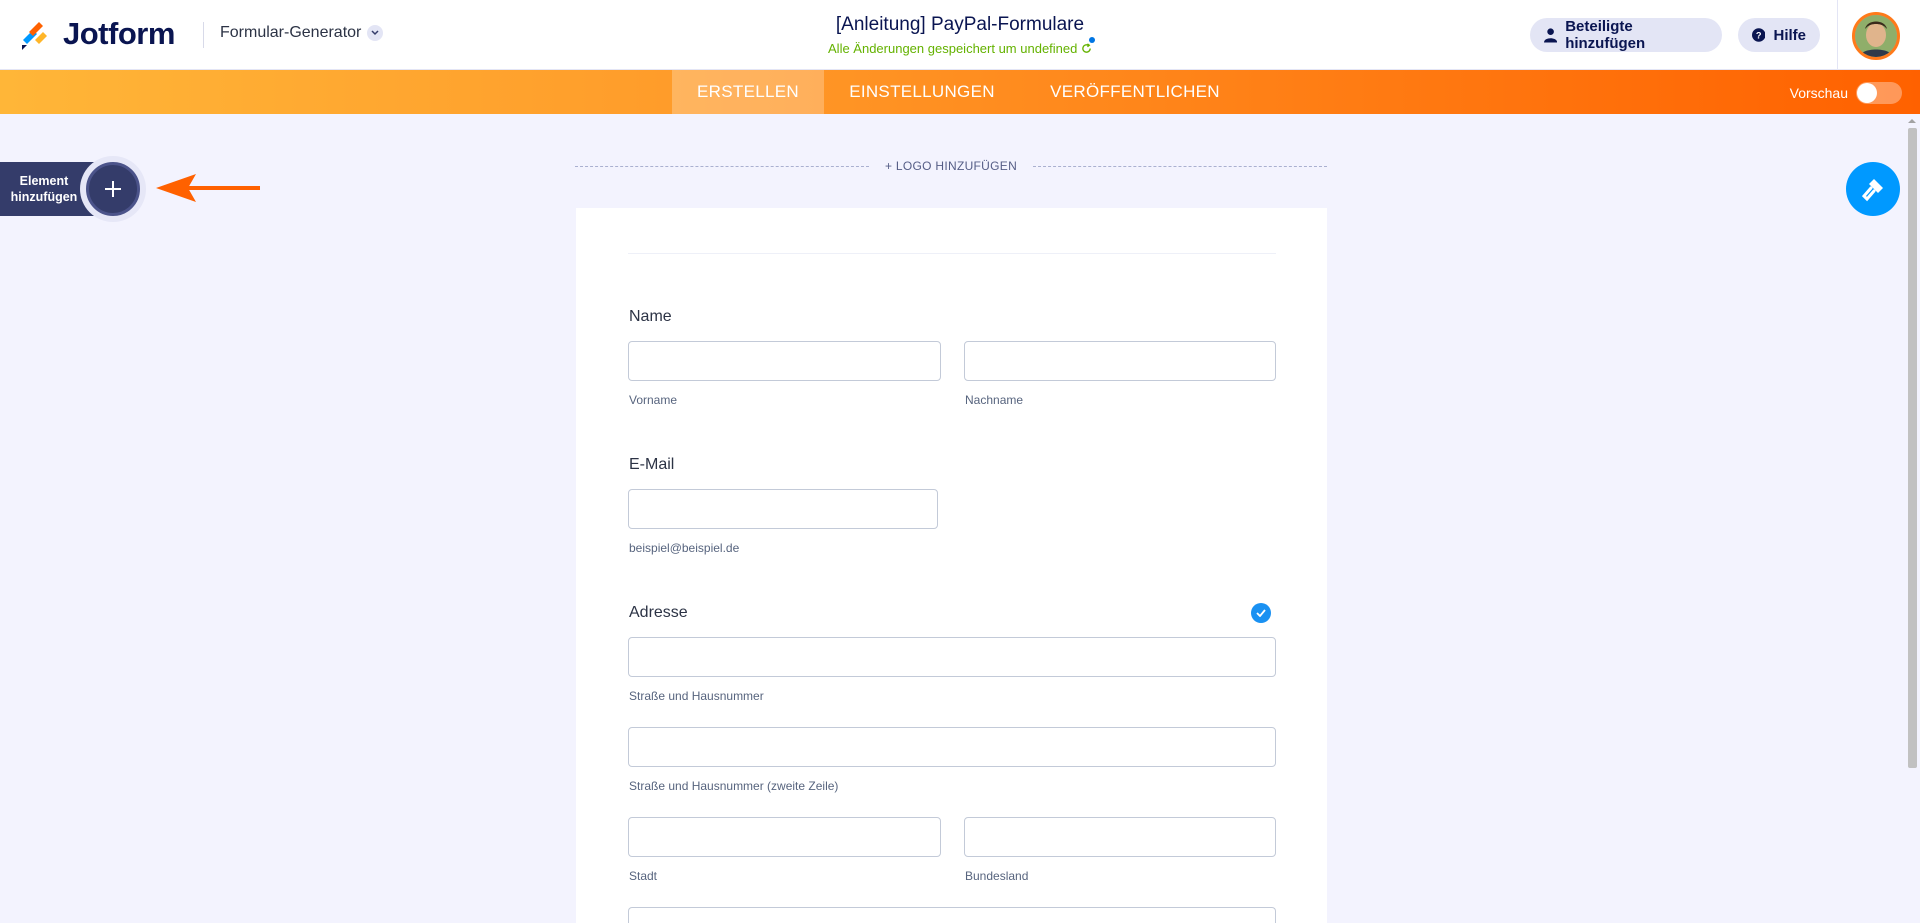 The image size is (1920, 923). Describe the element at coordinates (44, 181) in the screenshot. I see `add-element-line1: Element` at that location.